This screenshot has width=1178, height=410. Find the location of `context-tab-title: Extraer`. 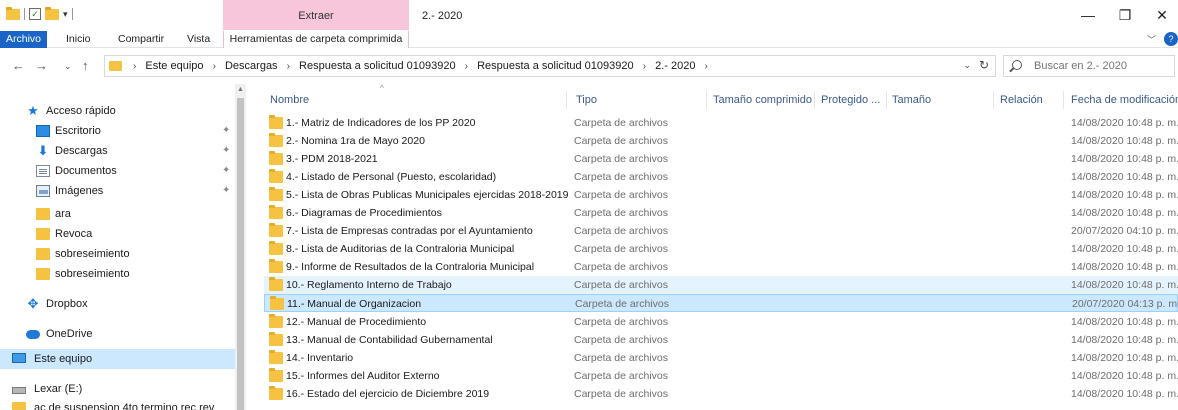

context-tab-title: Extraer is located at coordinates (316, 16).